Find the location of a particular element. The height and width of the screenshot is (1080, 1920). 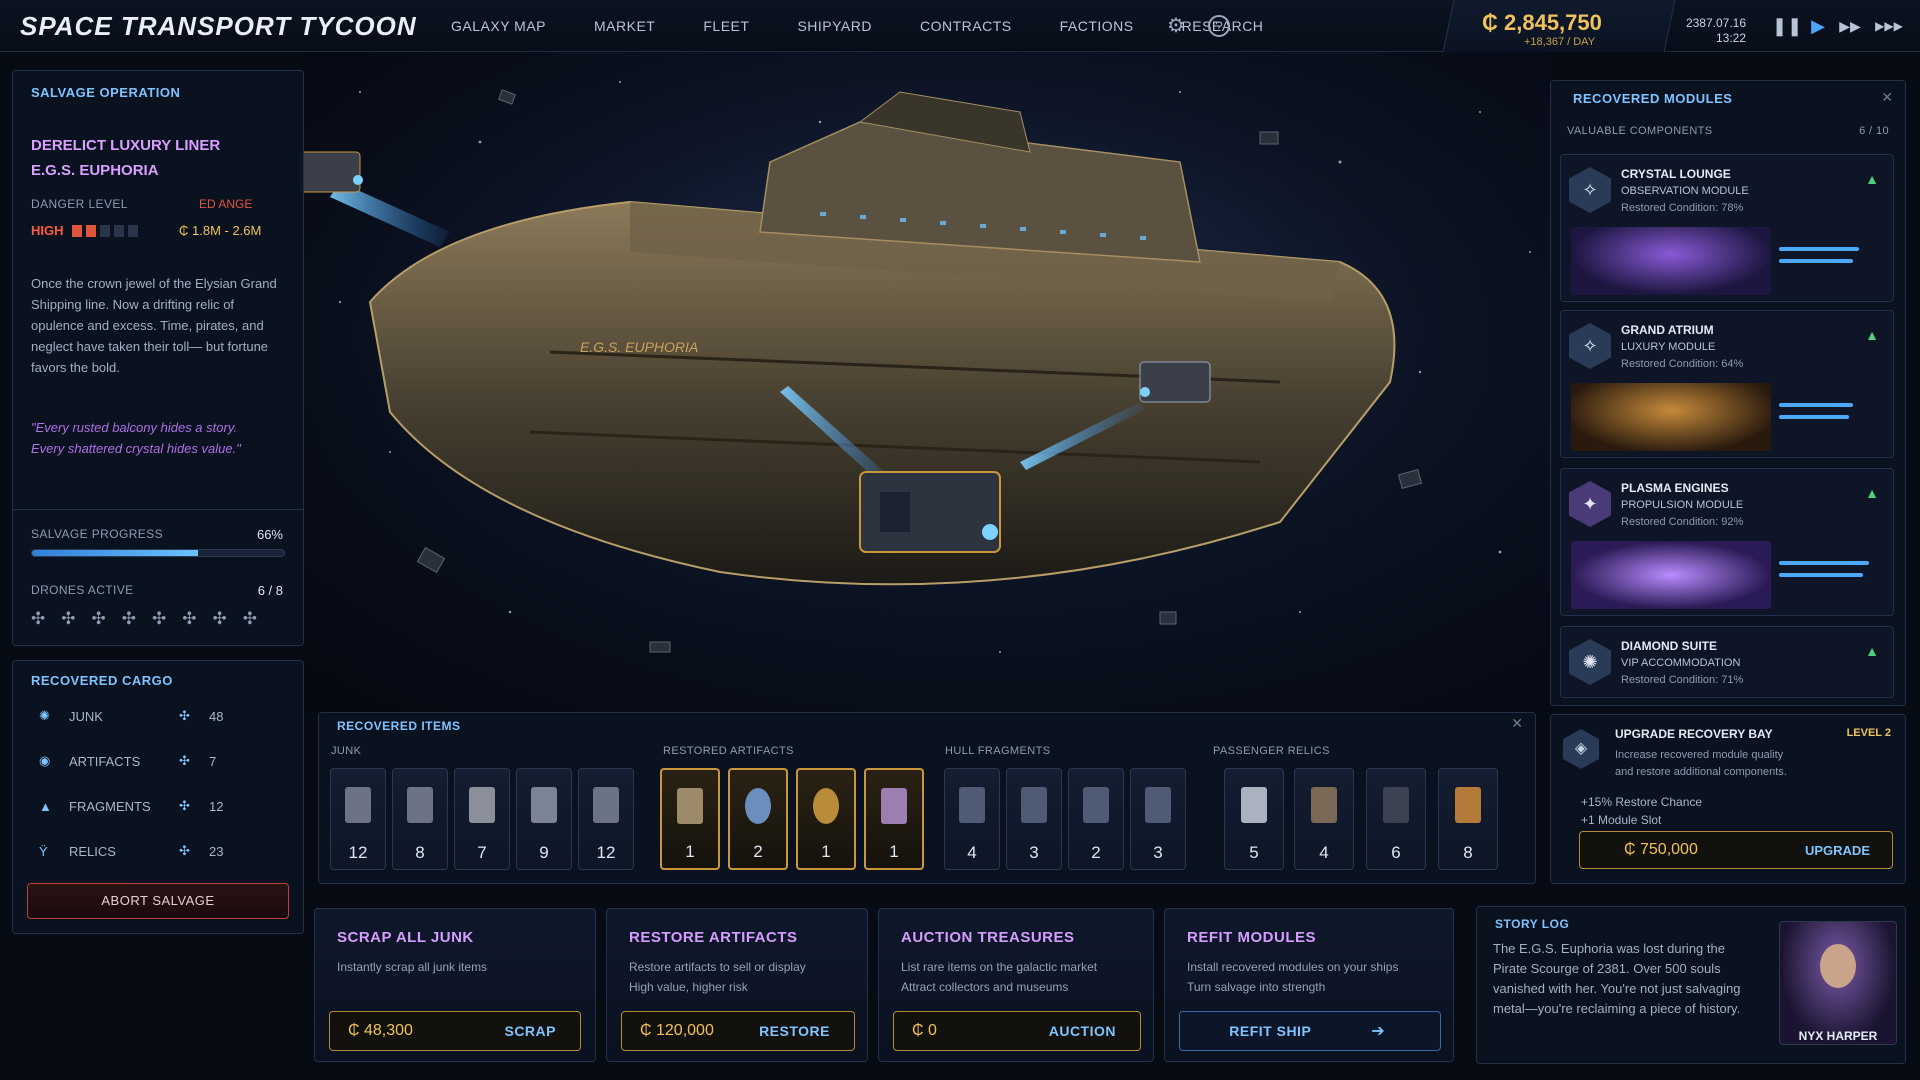

action-button-label: AUCTION is located at coordinates (1082, 1031).